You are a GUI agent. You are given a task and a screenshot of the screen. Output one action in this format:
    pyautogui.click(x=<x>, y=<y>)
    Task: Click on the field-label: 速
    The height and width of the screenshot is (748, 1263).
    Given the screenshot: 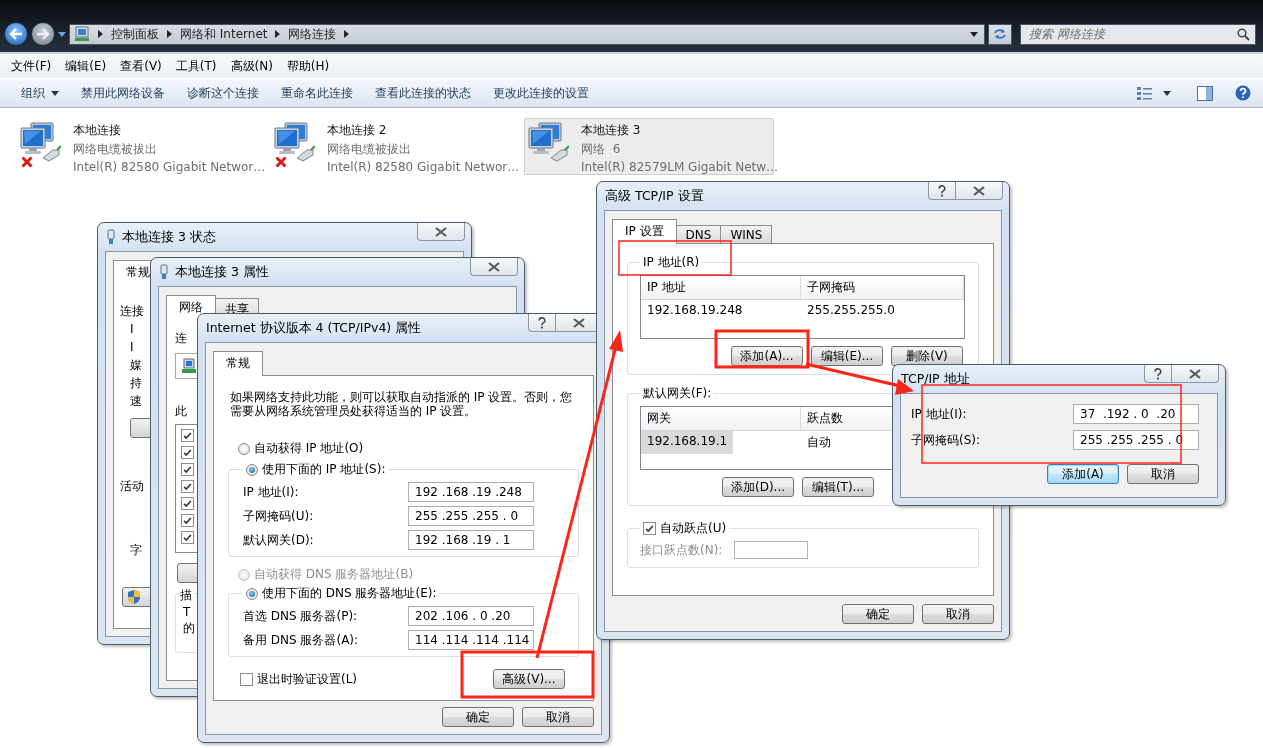 What is the action you would take?
    pyautogui.click(x=136, y=401)
    